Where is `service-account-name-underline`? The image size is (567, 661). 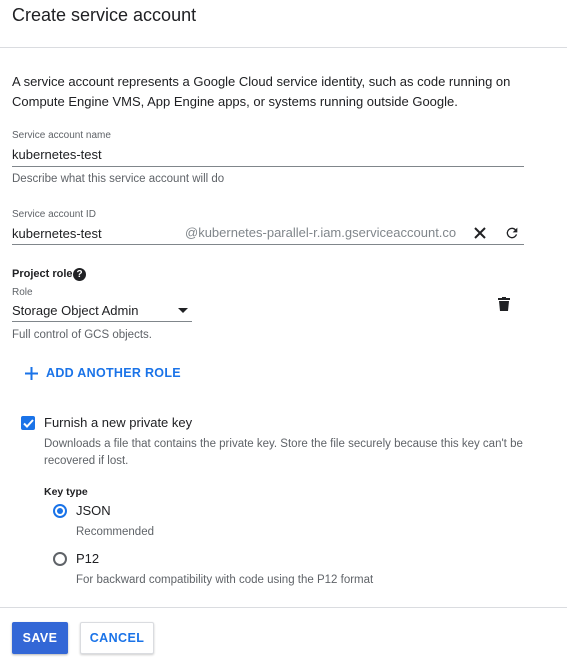
service-account-name-underline is located at coordinates (268, 166).